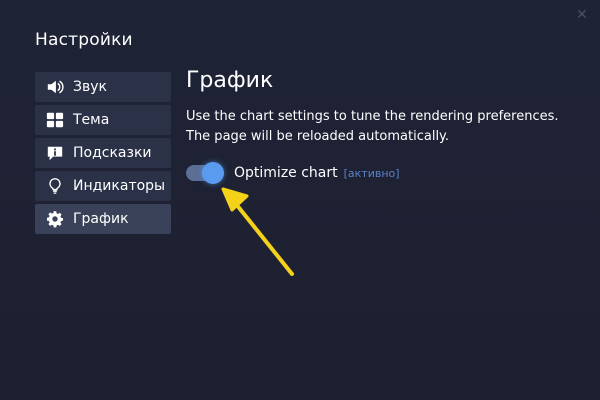 This screenshot has height=400, width=600. I want to click on speaker-icon, so click(55, 87).